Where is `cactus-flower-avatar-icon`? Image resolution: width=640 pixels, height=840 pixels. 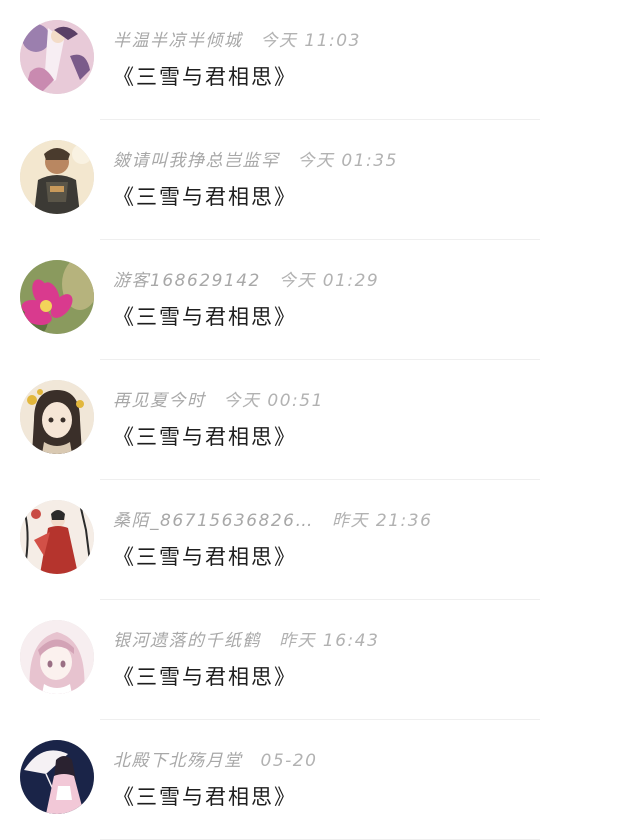
cactus-flower-avatar-icon is located at coordinates (57, 297).